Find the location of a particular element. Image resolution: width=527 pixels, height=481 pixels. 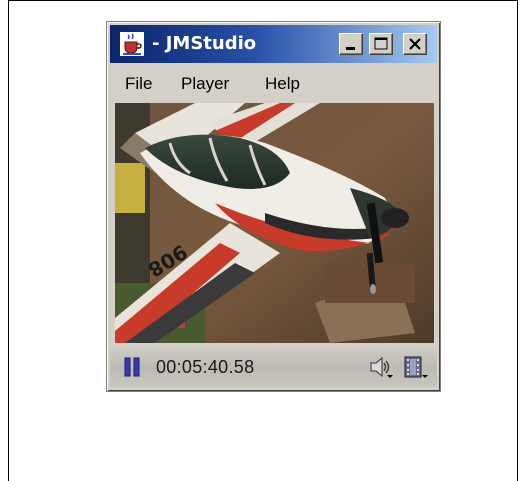

film-strip-icon is located at coordinates (416, 367).